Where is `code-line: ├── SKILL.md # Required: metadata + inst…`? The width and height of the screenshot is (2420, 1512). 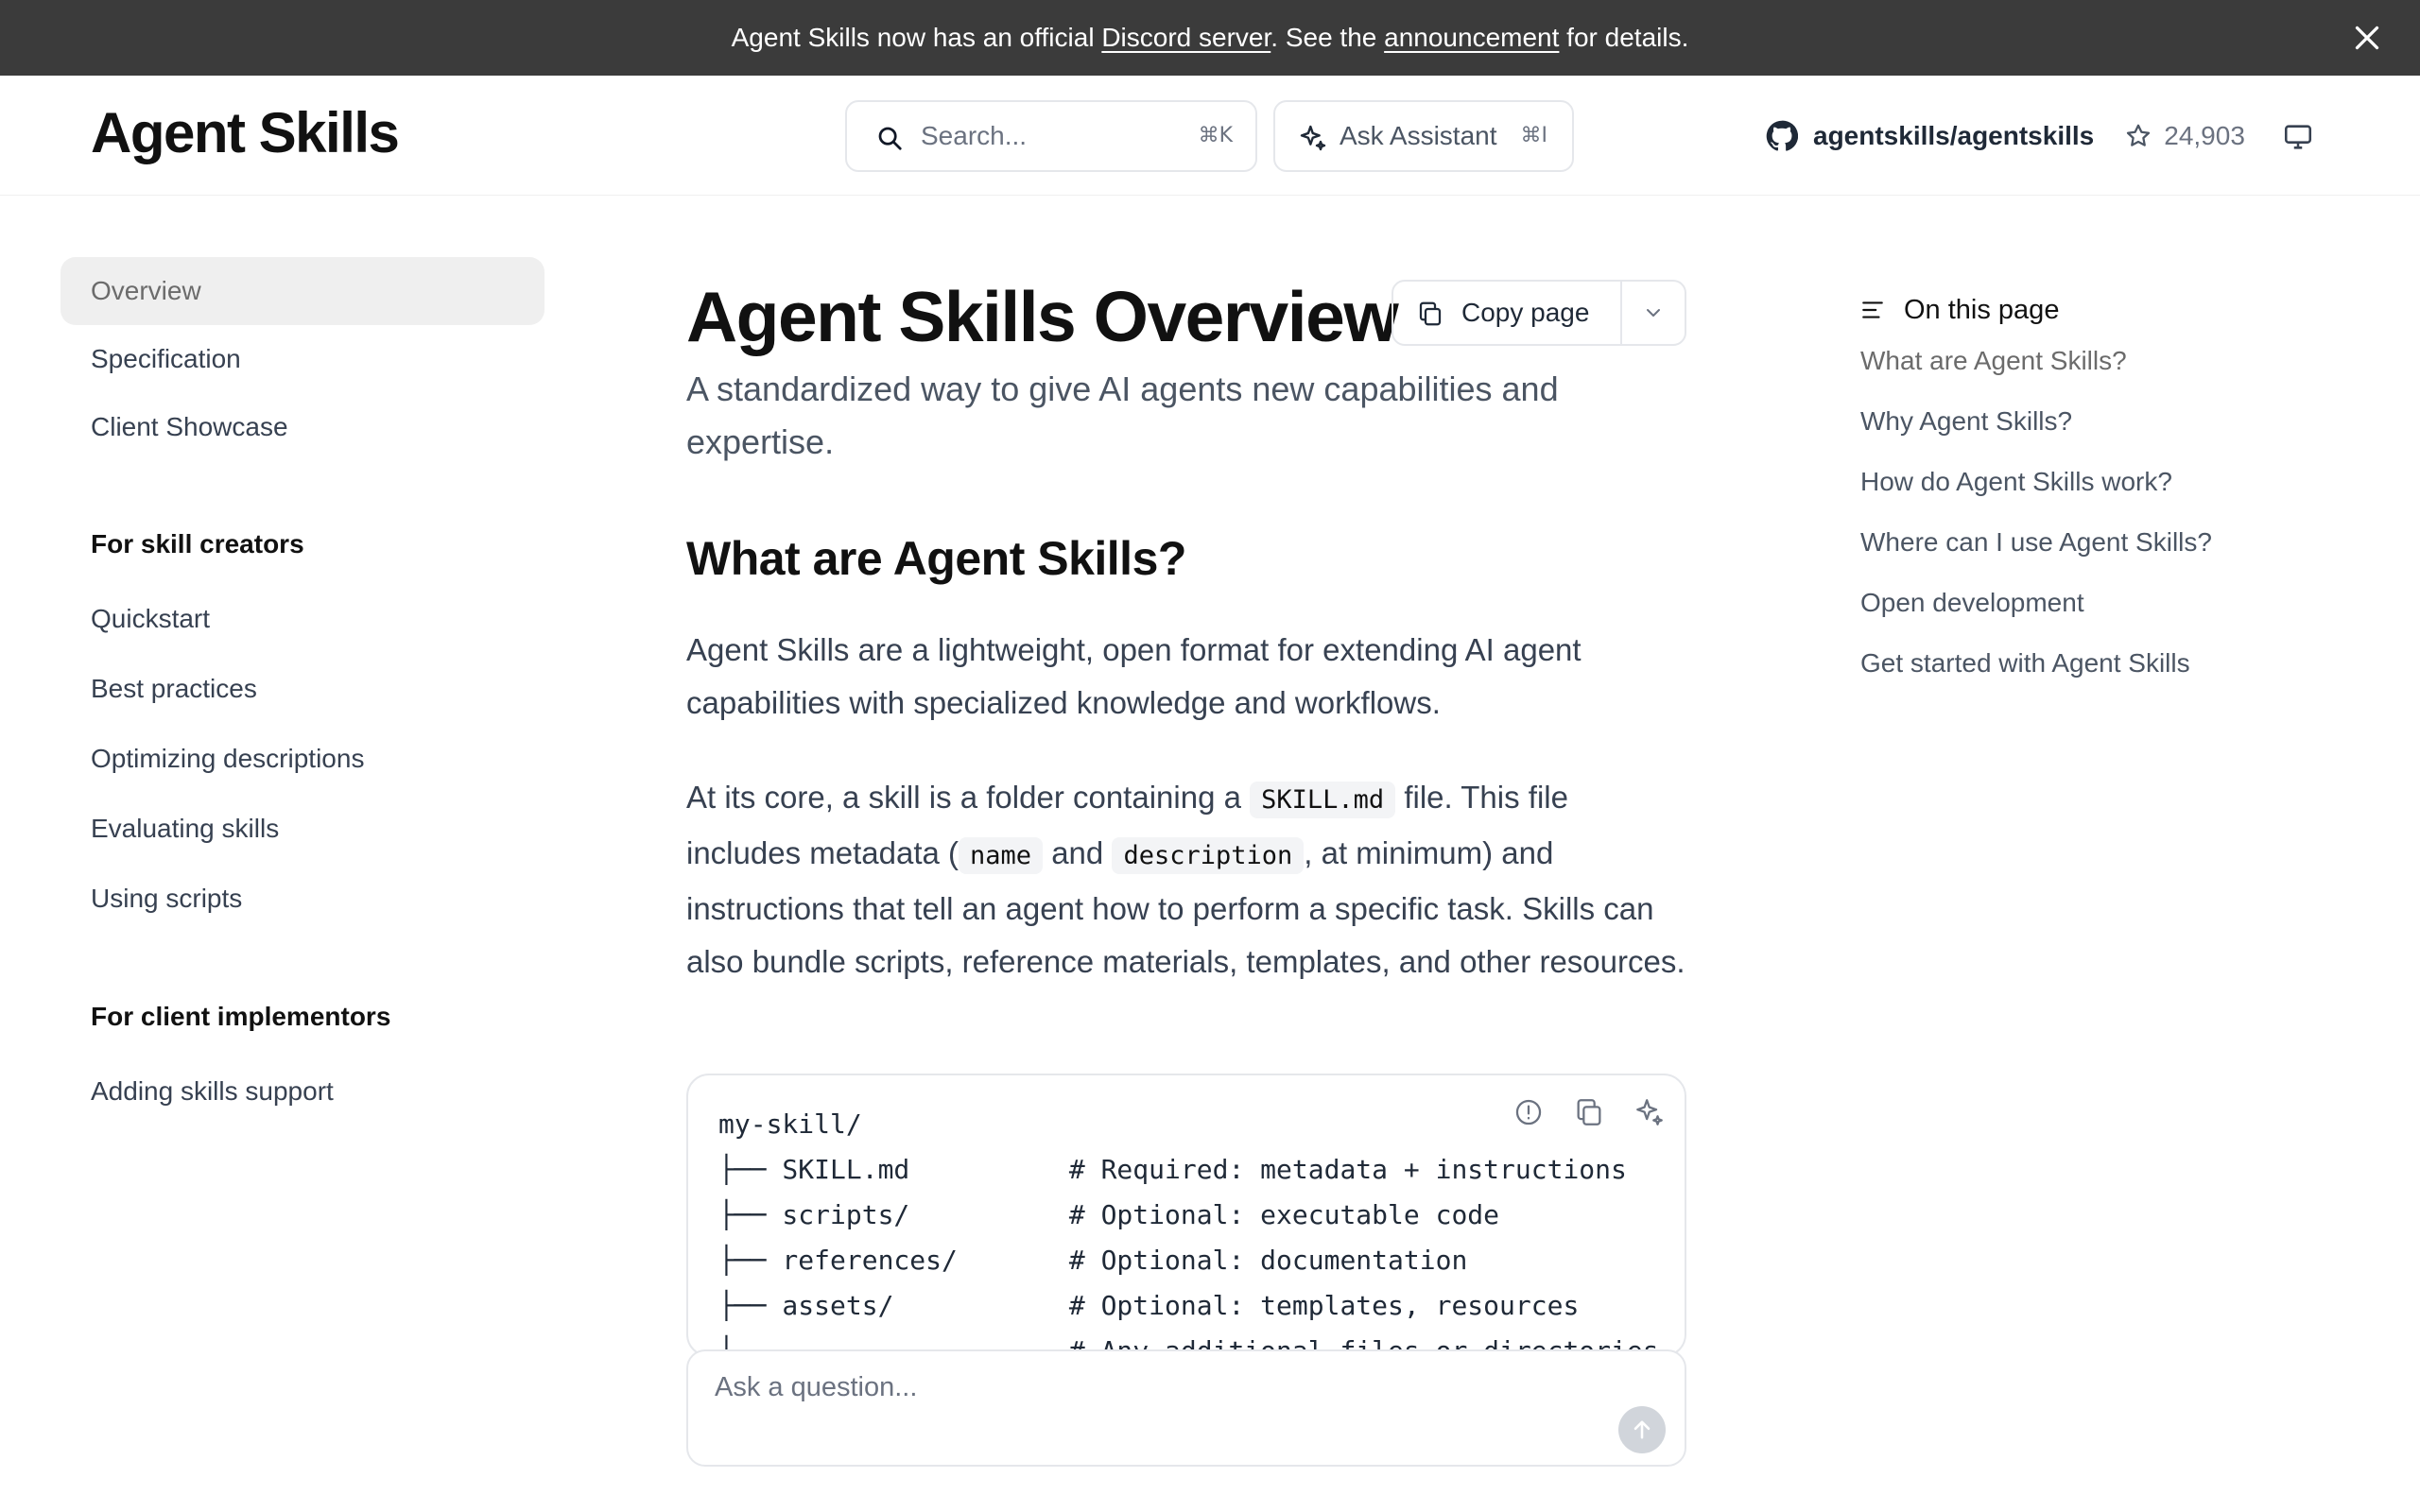
code-line: ├── SKILL.md # Required: metadata + inst… is located at coordinates (1172, 1169).